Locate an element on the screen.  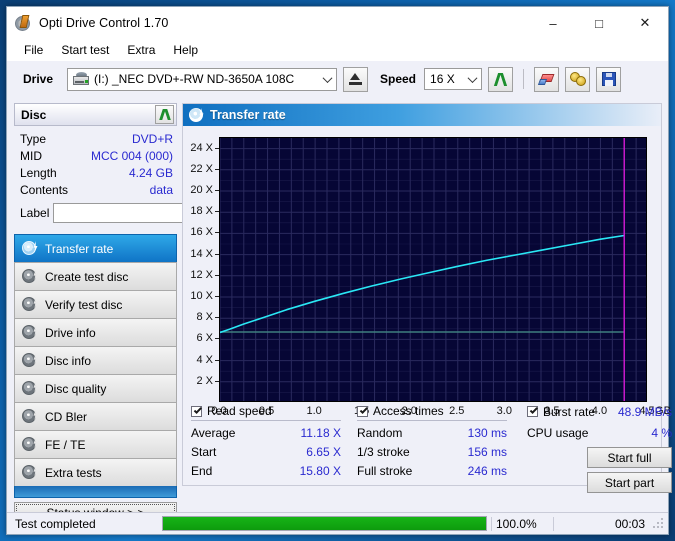
close-button: ✕ is located at coordinates (645, 23).